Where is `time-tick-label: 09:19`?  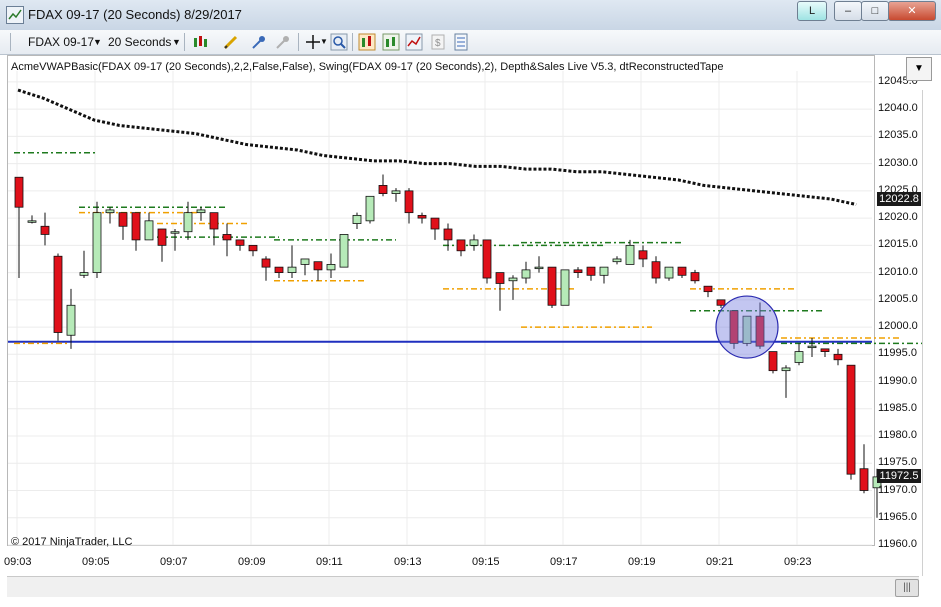
time-tick-label: 09:19 is located at coordinates (642, 562).